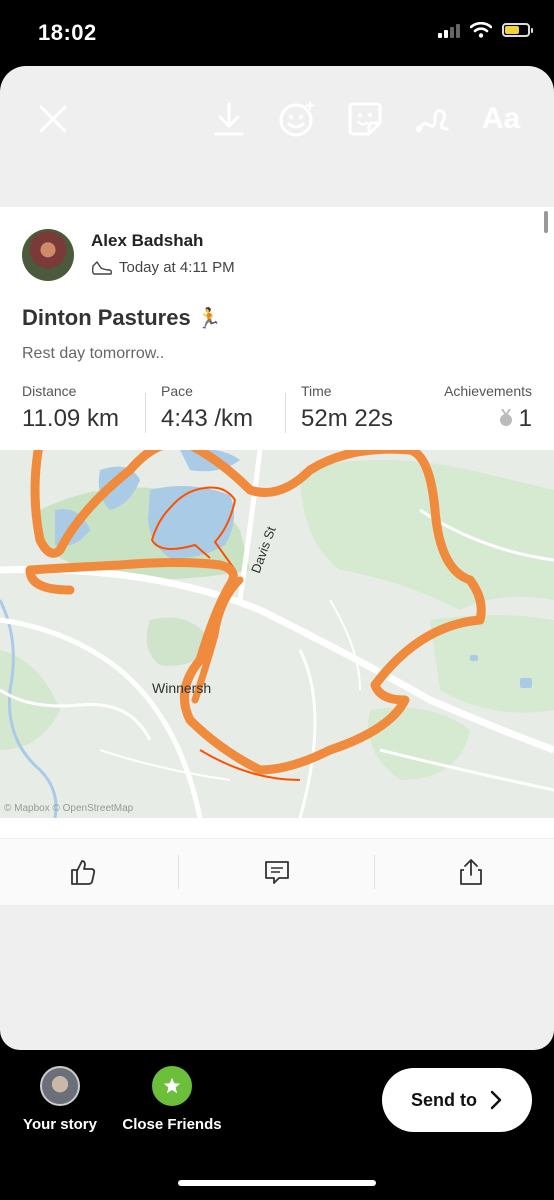 The height and width of the screenshot is (1200, 554). I want to click on stat-distance: Distance 11.09 km, so click(70, 408).